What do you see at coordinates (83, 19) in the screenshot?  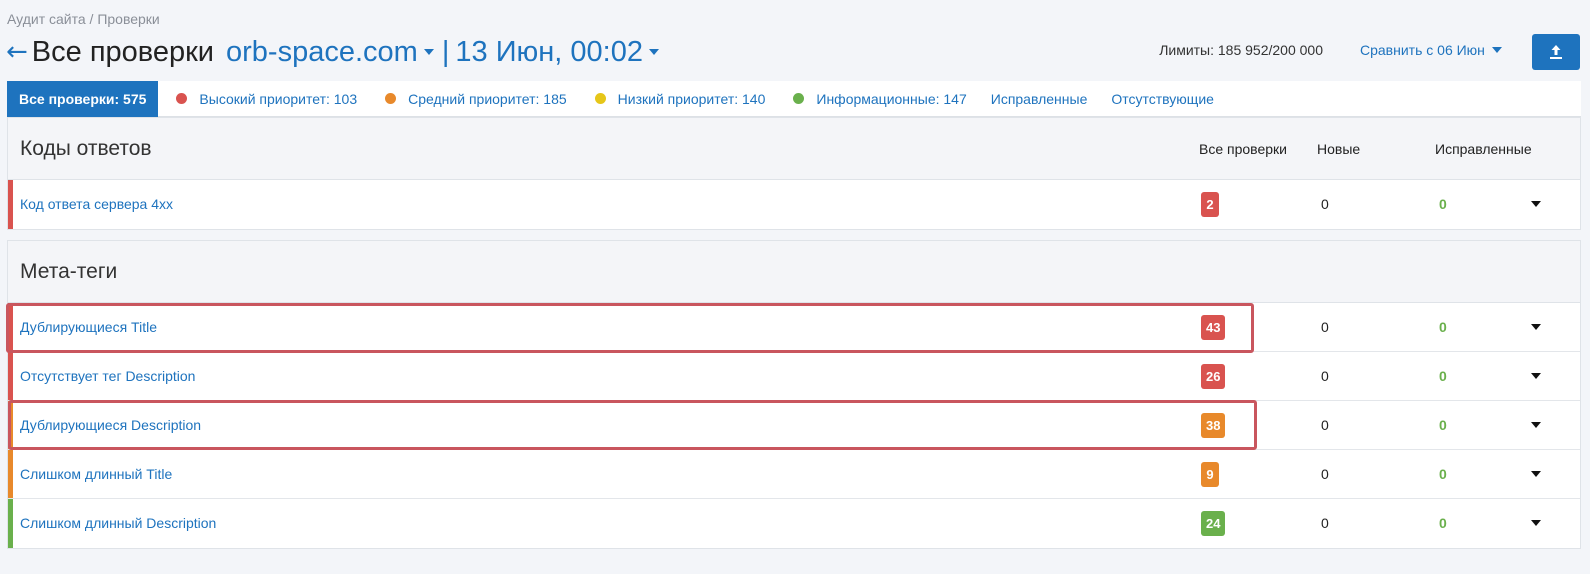 I see `breadcrumb: Аудит сайта / Проверки` at bounding box center [83, 19].